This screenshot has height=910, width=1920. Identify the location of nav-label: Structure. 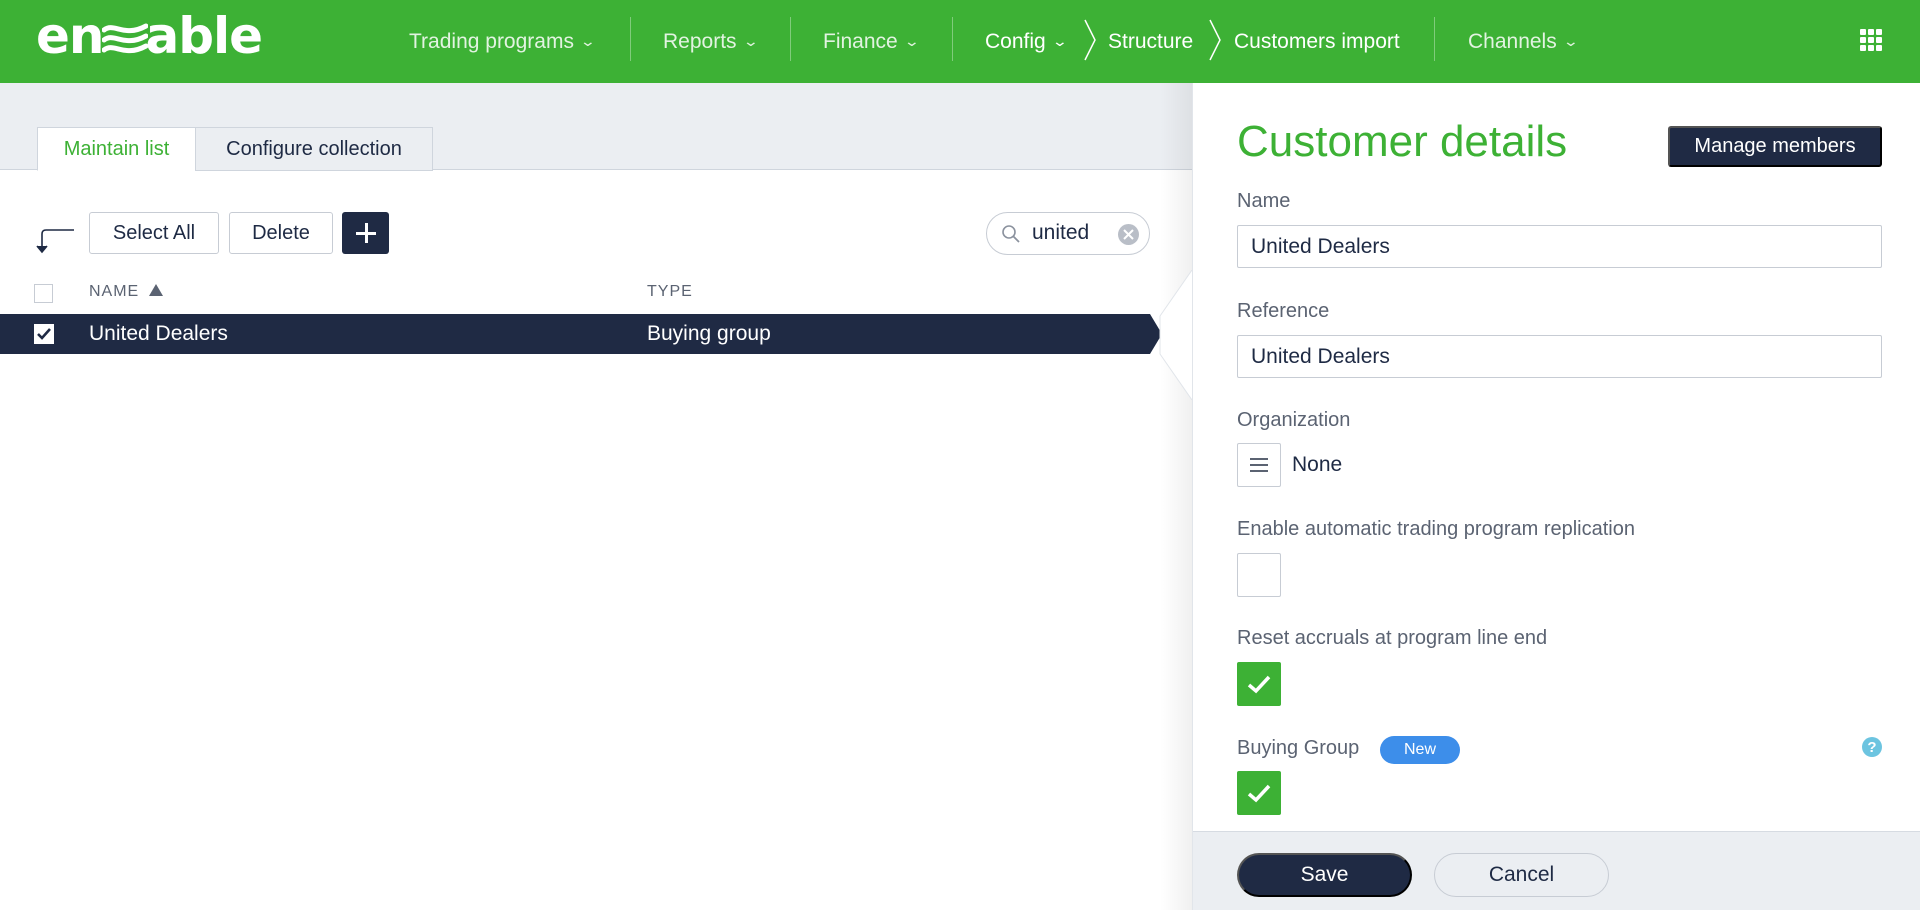
(1151, 41).